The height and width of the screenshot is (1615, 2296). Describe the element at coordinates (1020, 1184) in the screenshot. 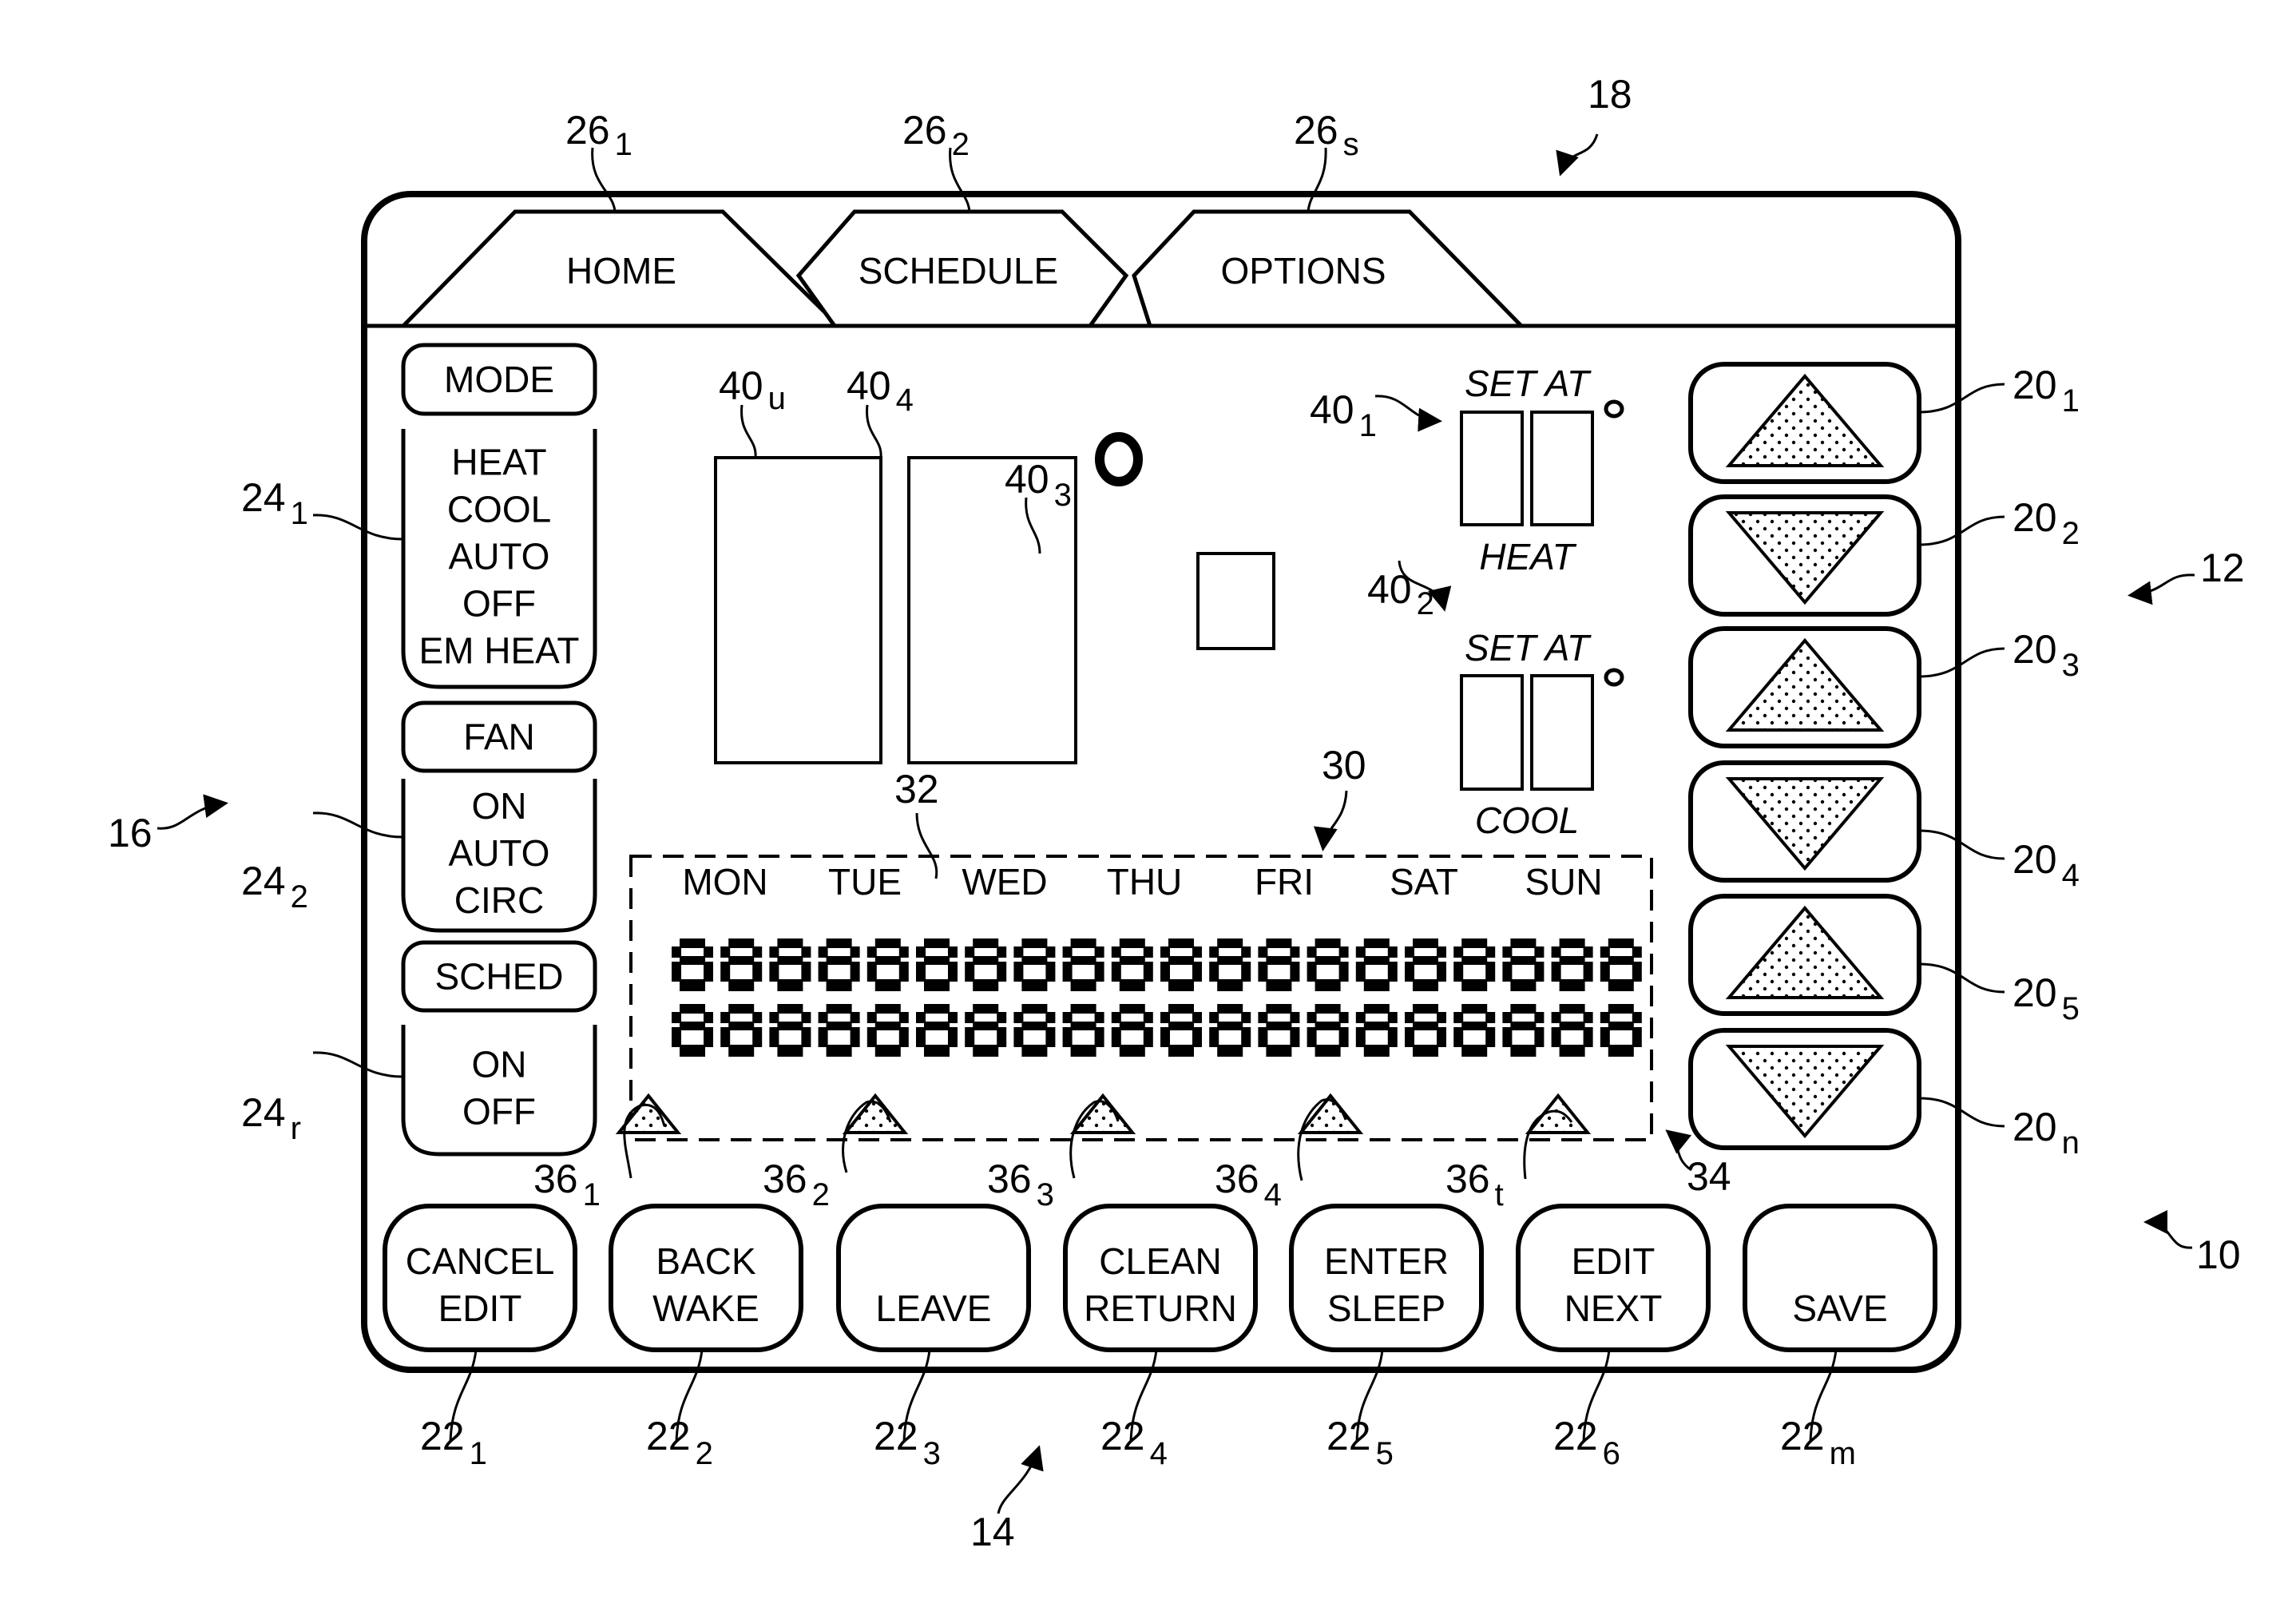

I see `ref-36-3: 36 3` at that location.